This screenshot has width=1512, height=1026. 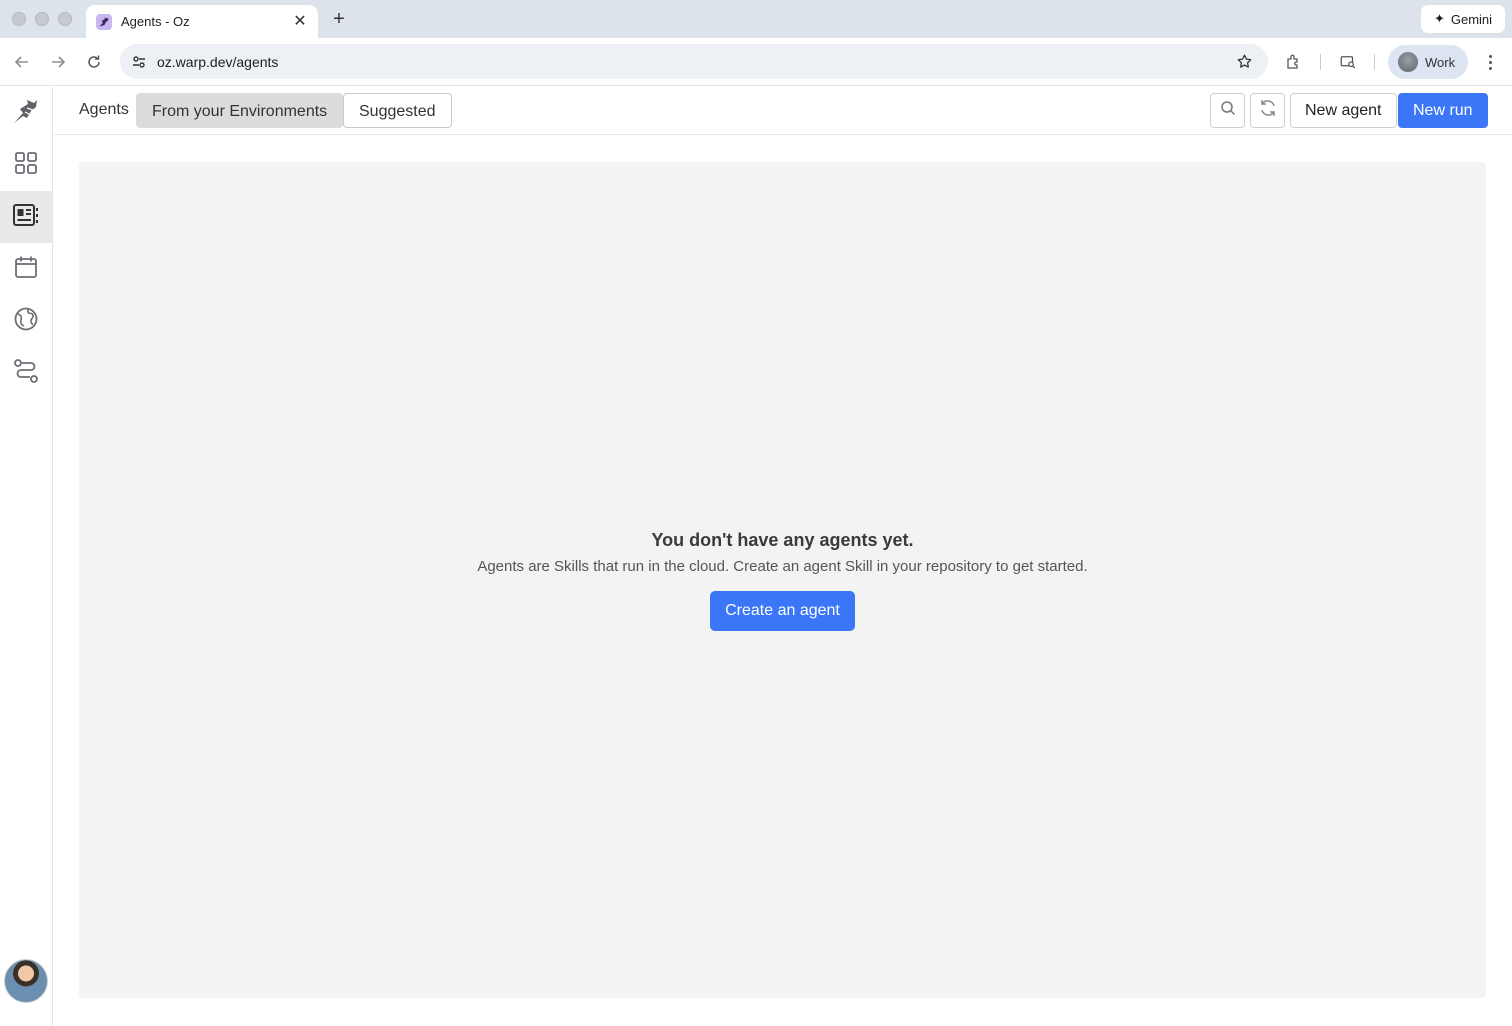 What do you see at coordinates (202, 21) in the screenshot?
I see `browser-tab: Agents - Oz ✕` at bounding box center [202, 21].